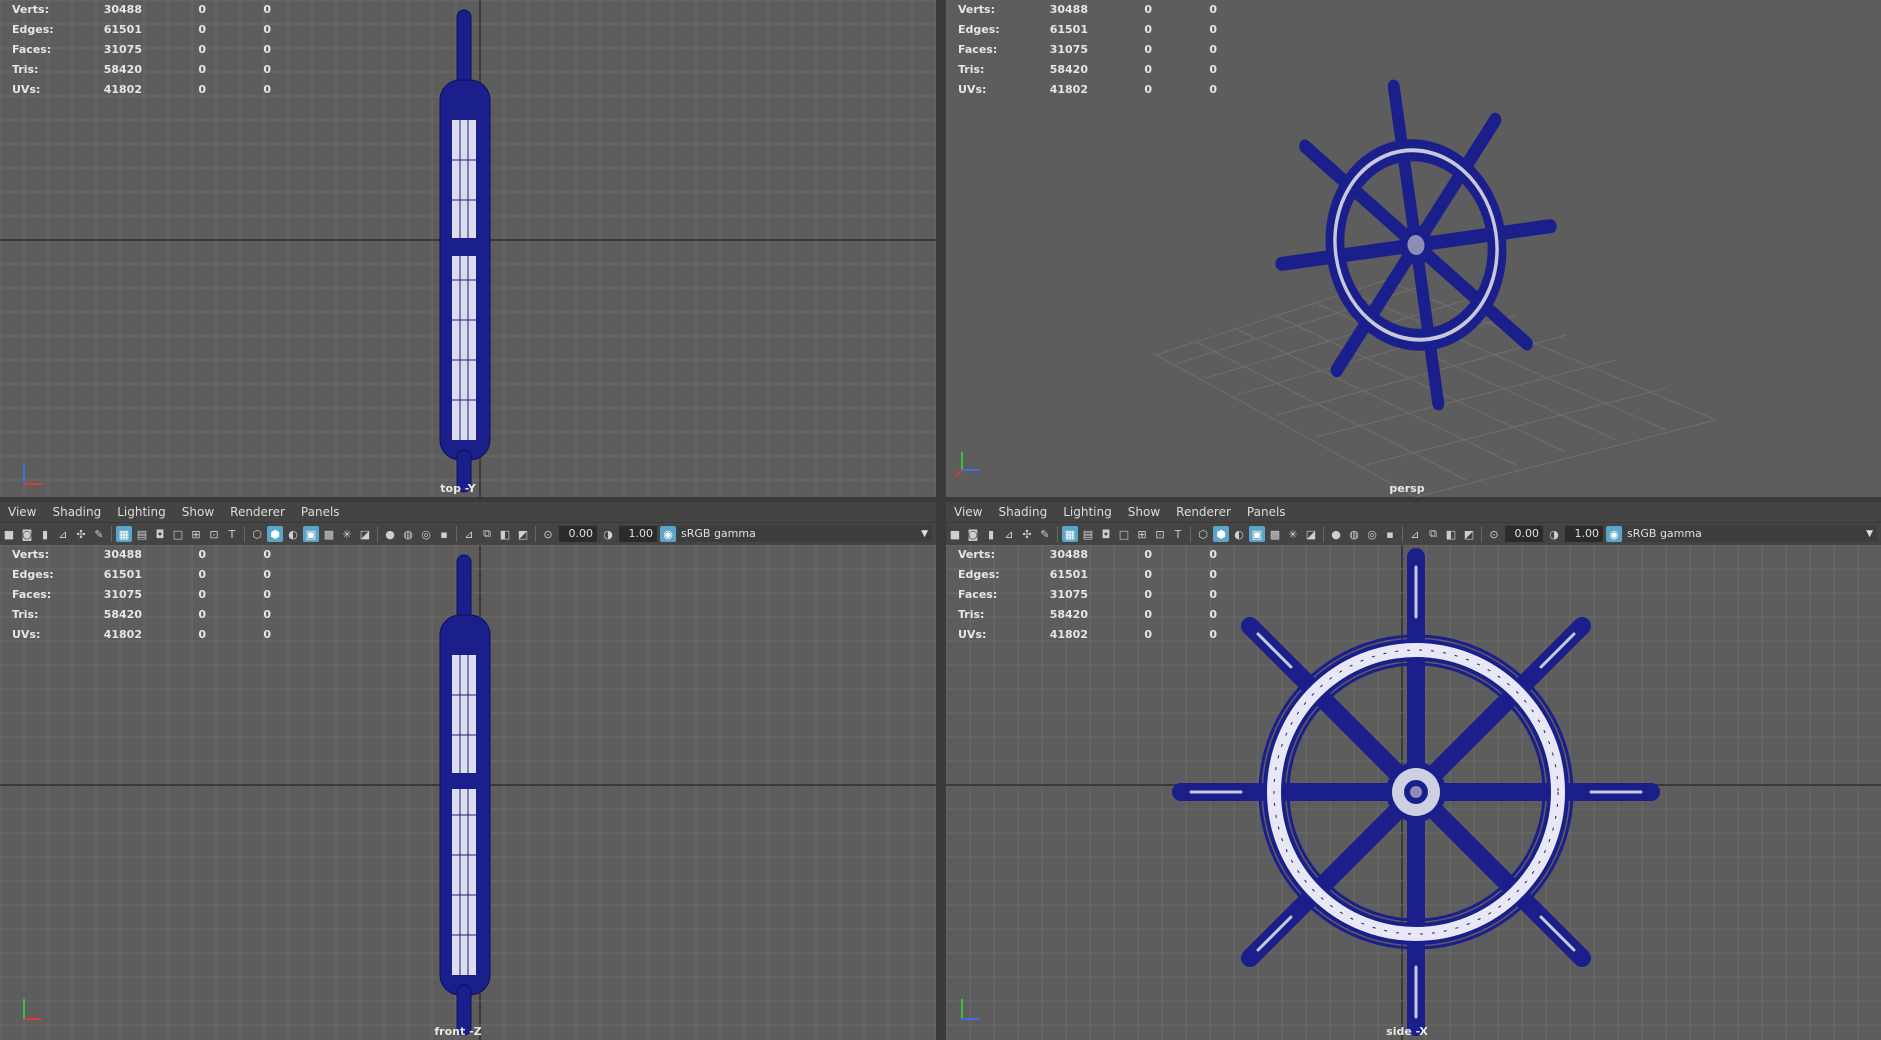 The image size is (1881, 1040). What do you see at coordinates (458, 1031) in the screenshot?
I see `camera-label-front: front -Z` at bounding box center [458, 1031].